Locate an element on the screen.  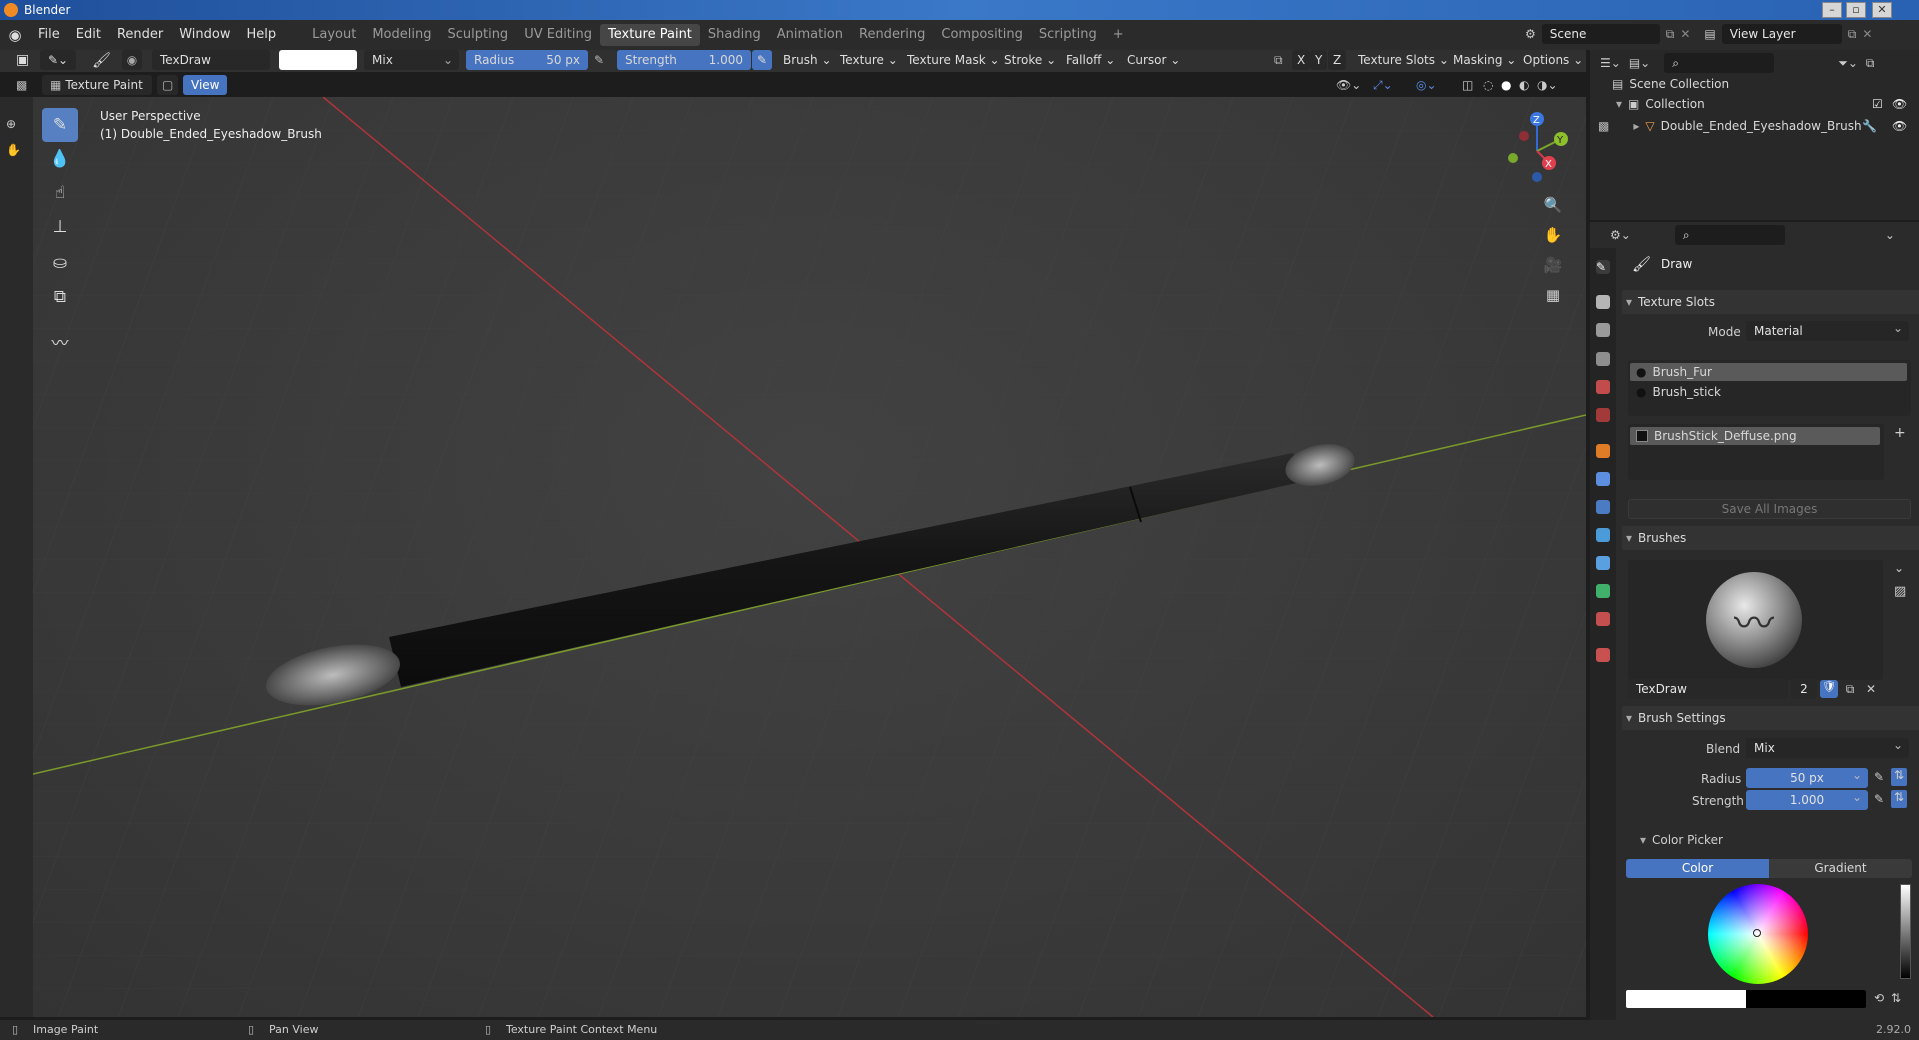
zoom-icon: 🔍 is located at coordinates (1553, 205).